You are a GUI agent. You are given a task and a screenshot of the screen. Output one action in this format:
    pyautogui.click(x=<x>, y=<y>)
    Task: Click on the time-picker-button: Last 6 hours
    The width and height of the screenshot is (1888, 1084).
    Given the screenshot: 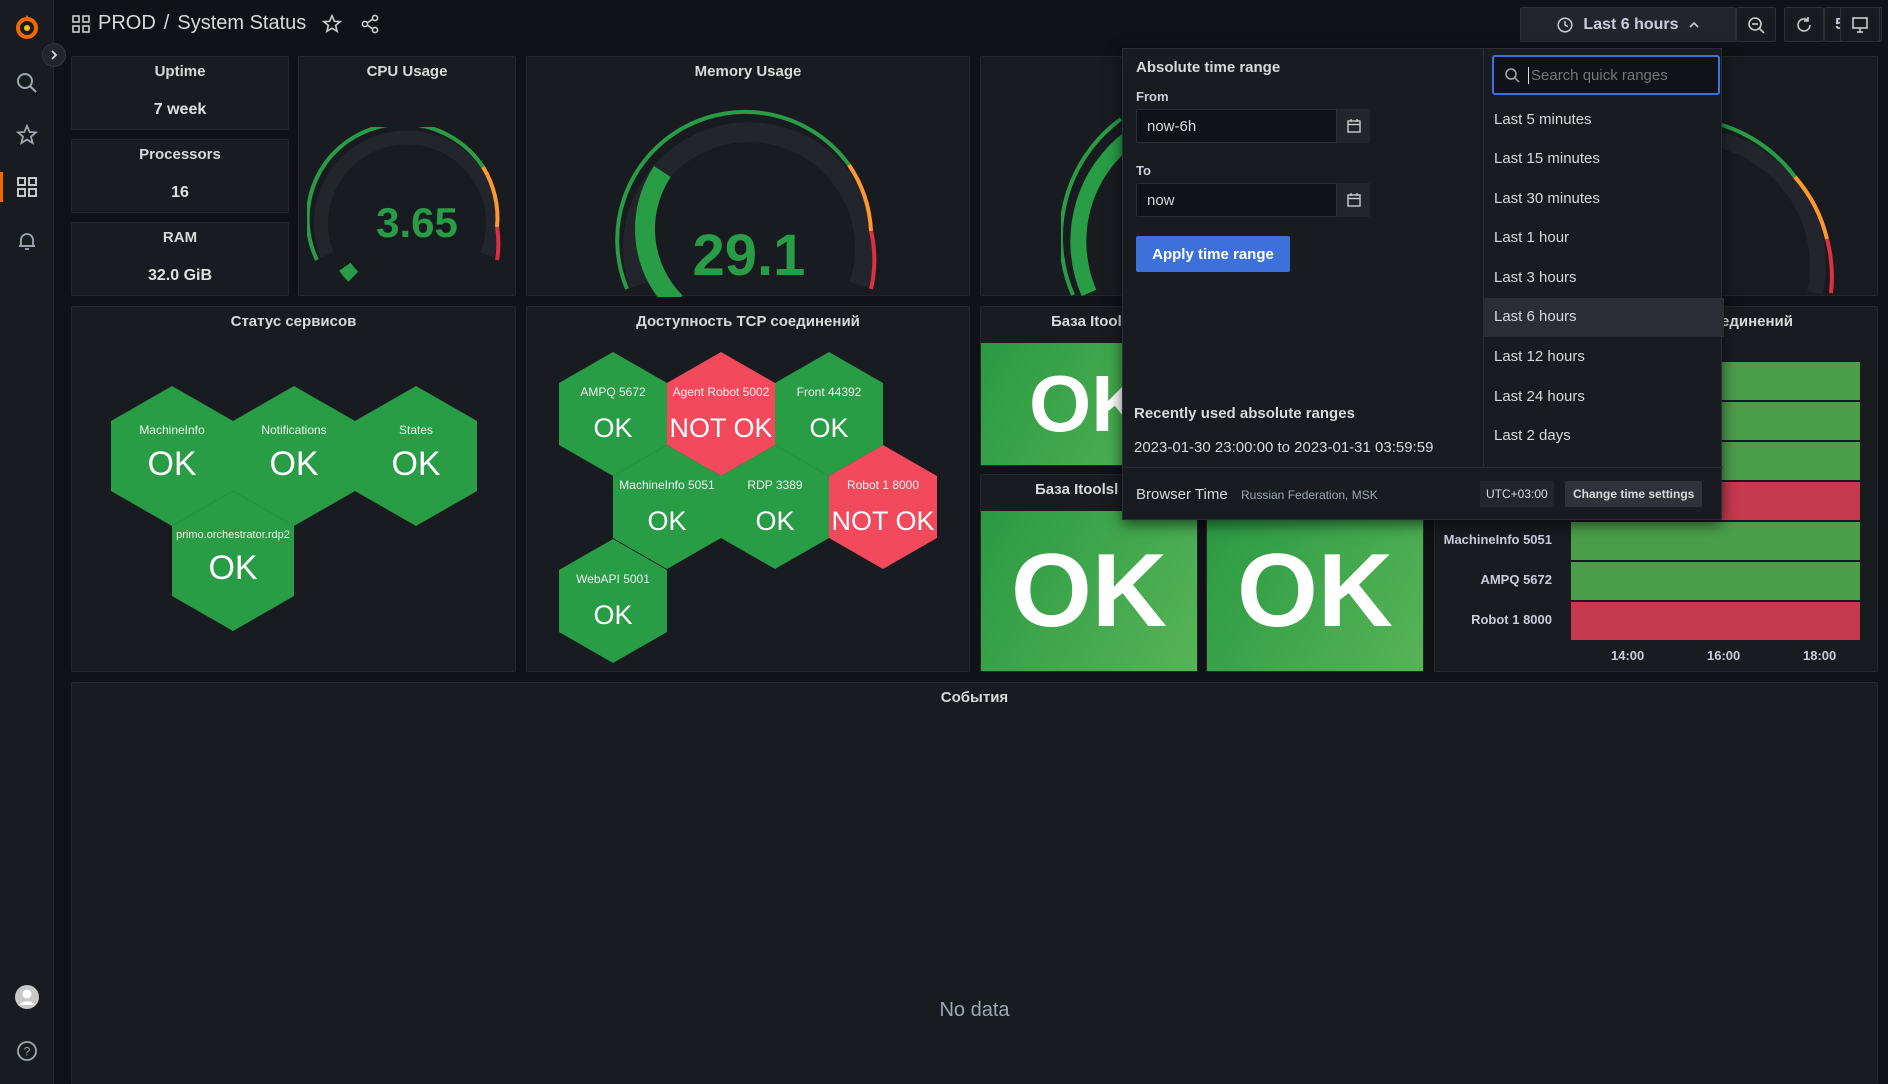 What is the action you would take?
    pyautogui.click(x=1628, y=24)
    